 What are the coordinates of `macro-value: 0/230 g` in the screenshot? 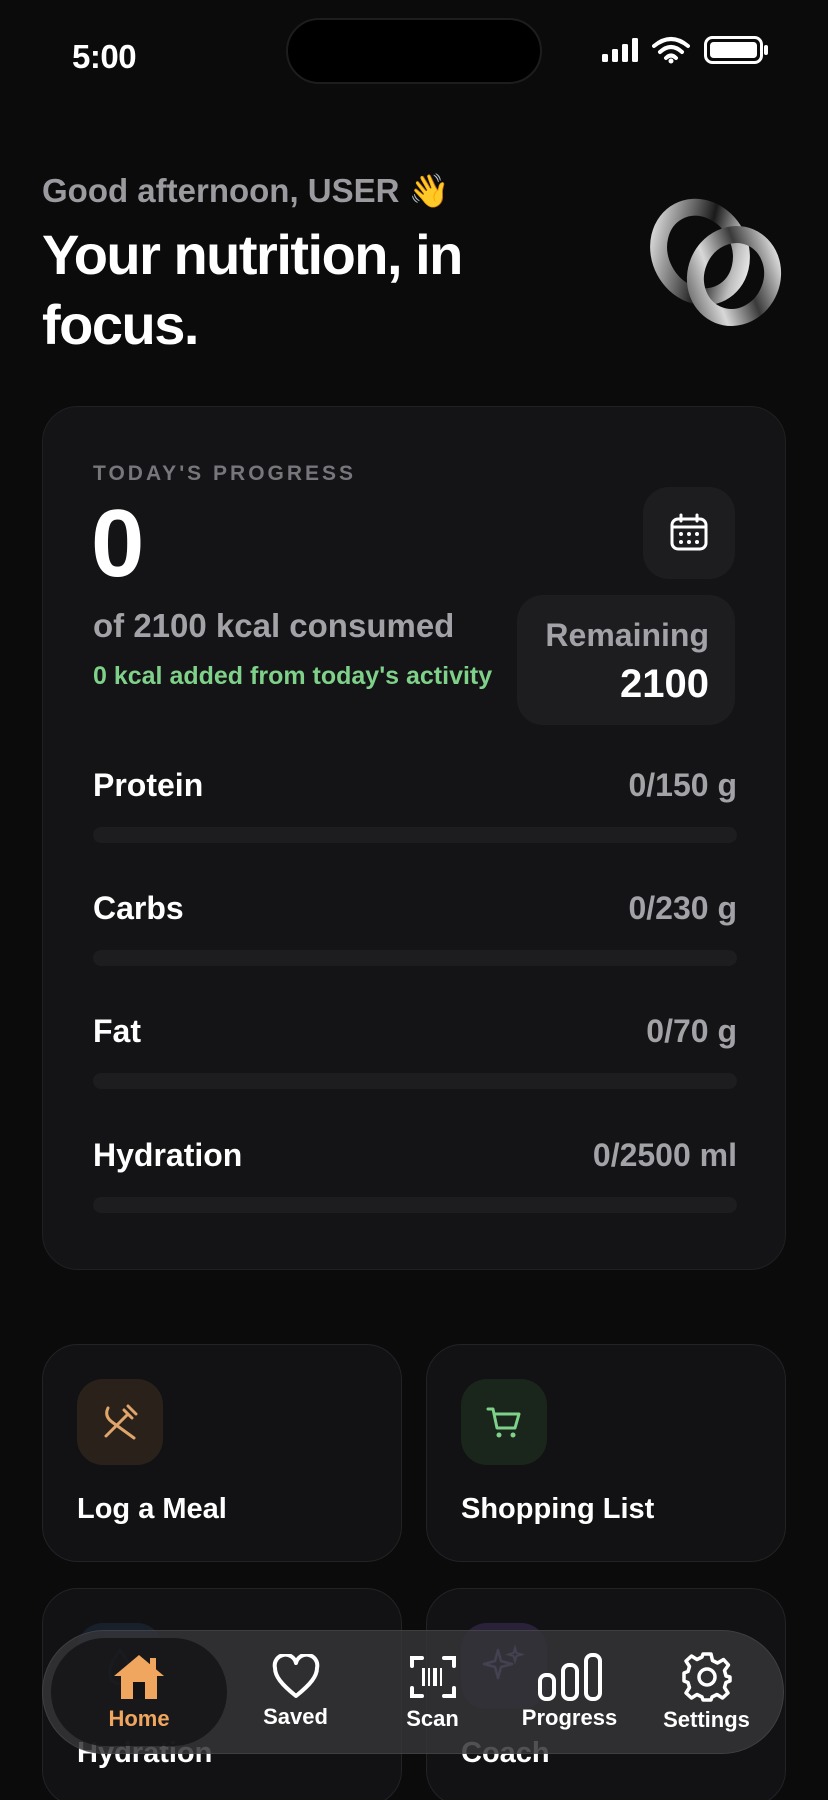 It's located at (682, 908).